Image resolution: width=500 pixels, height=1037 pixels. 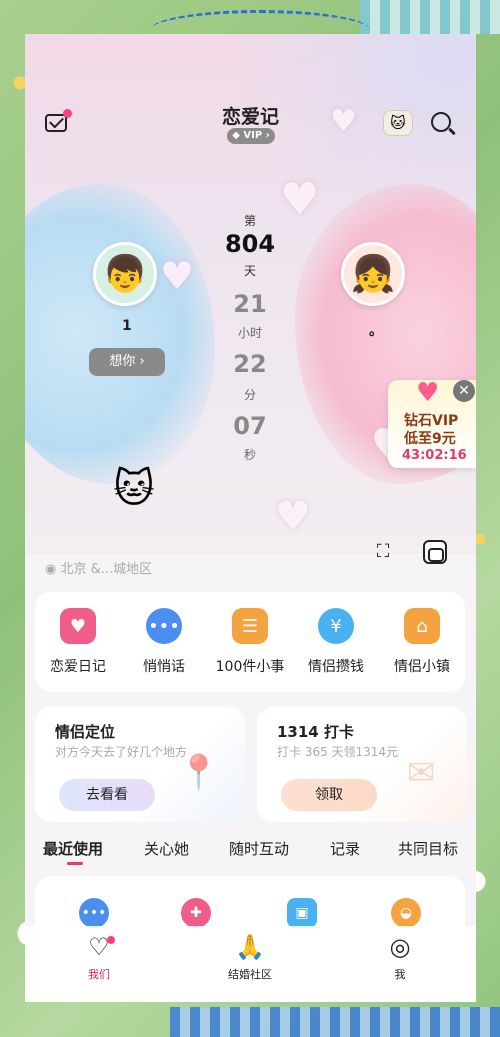 What do you see at coordinates (127, 326) in the screenshot?
I see `partner-name-left: 1` at bounding box center [127, 326].